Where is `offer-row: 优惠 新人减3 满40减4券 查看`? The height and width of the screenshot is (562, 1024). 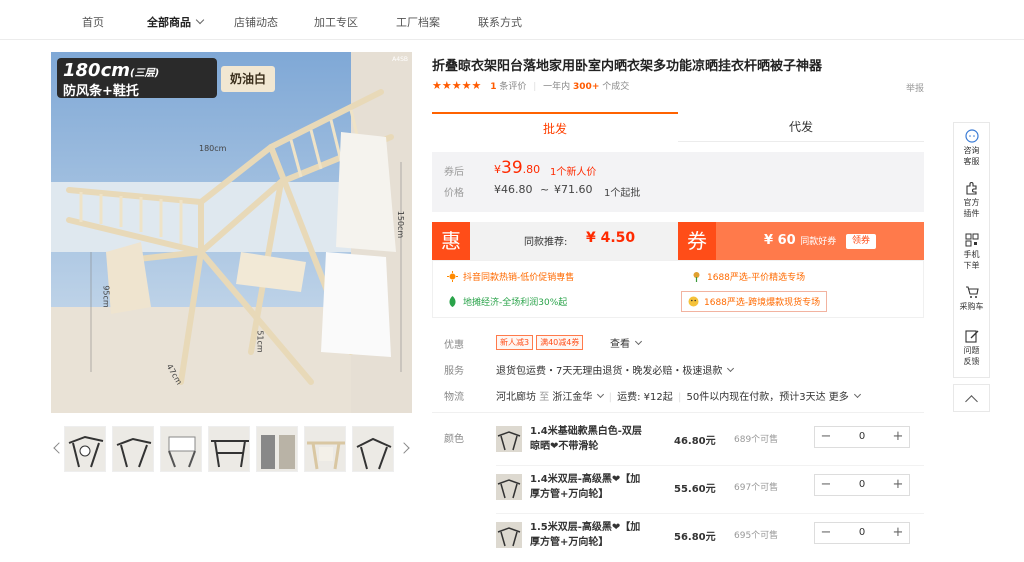
offer-row: 优惠 新人减3 满40减4券 查看 is located at coordinates (678, 344).